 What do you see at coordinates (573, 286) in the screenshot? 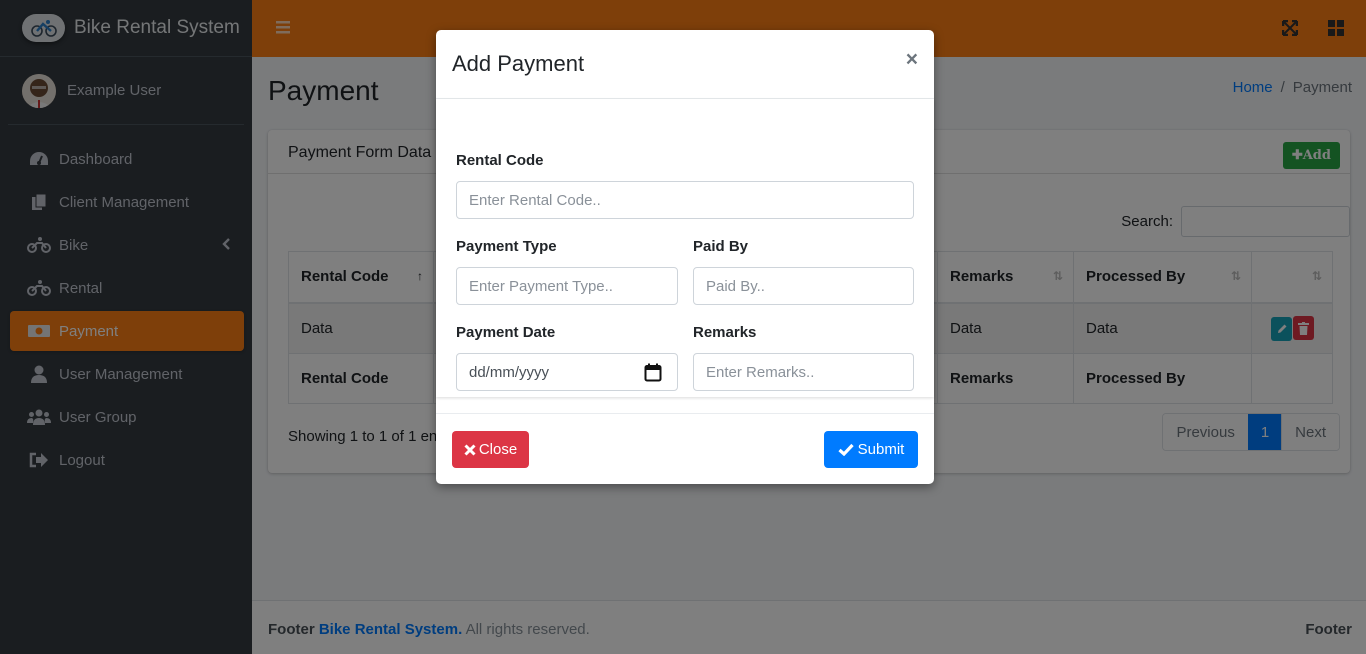
I see `payment-type-input` at bounding box center [573, 286].